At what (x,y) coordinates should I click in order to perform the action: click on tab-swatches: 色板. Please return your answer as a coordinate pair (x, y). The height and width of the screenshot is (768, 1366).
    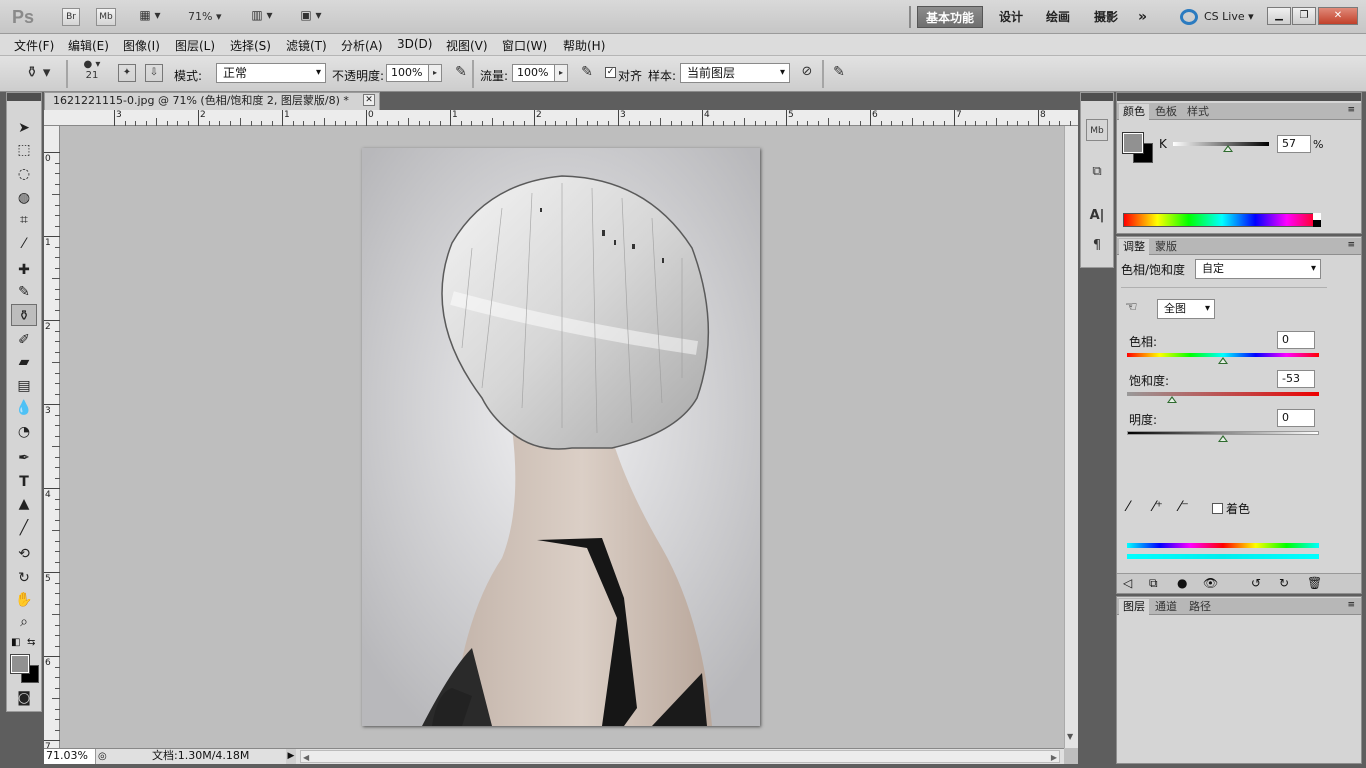
    Looking at the image, I should click on (1166, 112).